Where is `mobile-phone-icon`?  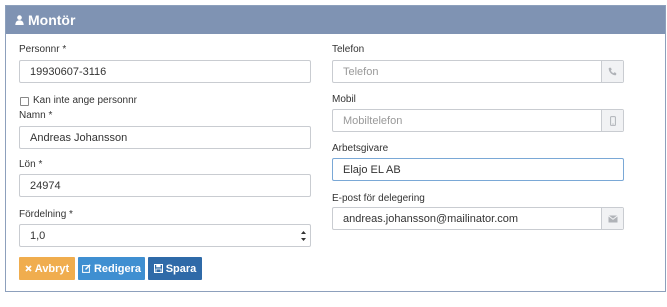 mobile-phone-icon is located at coordinates (612, 120).